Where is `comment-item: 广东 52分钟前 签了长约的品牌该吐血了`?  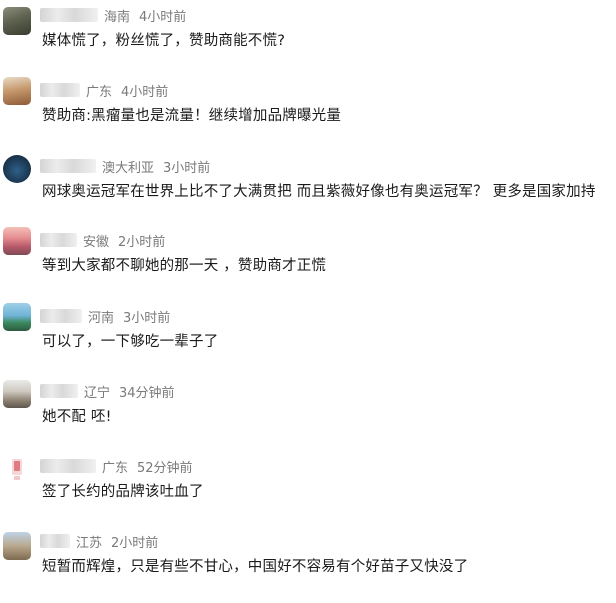 comment-item: 广东 52分钟前 签了长约的品牌该吐血了 is located at coordinates (308, 490).